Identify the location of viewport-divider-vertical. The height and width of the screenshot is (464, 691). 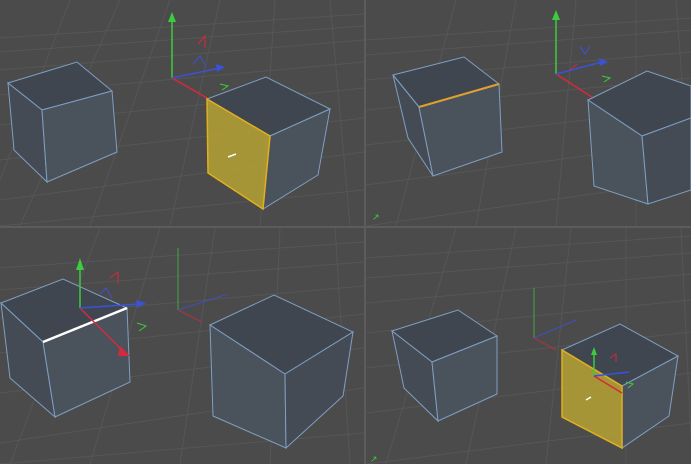
(365, 232).